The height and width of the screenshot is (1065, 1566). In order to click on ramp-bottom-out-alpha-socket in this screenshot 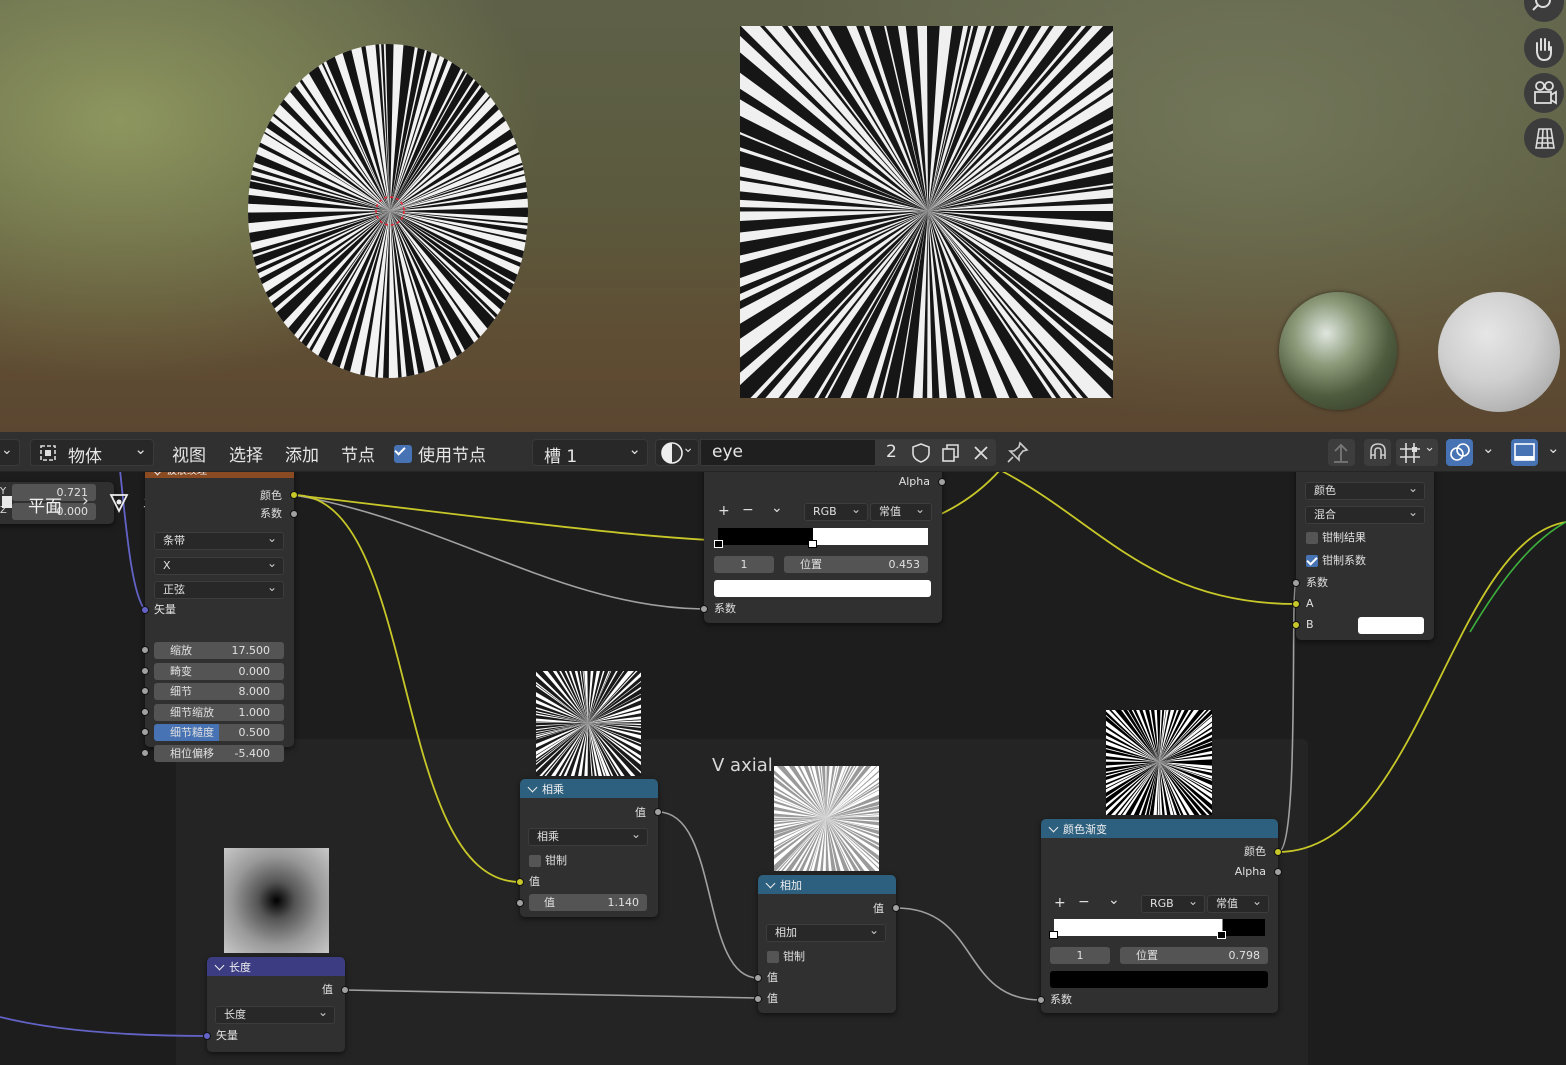, I will do `click(1278, 872)`.